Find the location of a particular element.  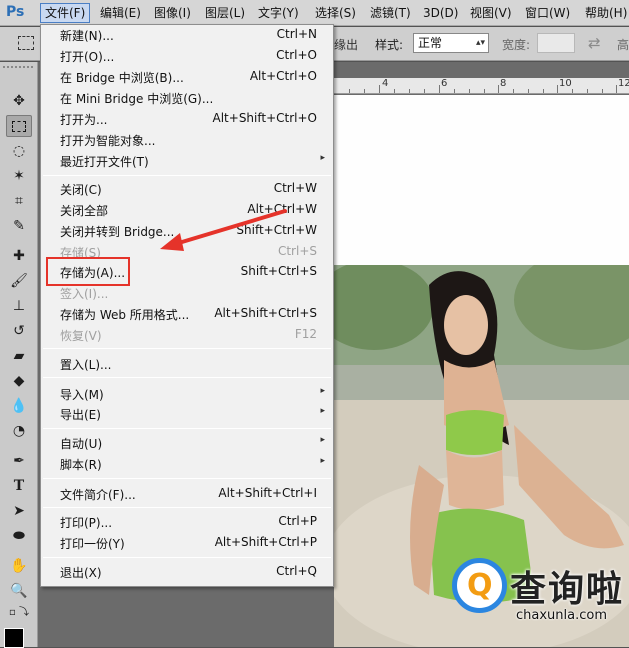

menu-layer: 图层(L) is located at coordinates (225, 13).